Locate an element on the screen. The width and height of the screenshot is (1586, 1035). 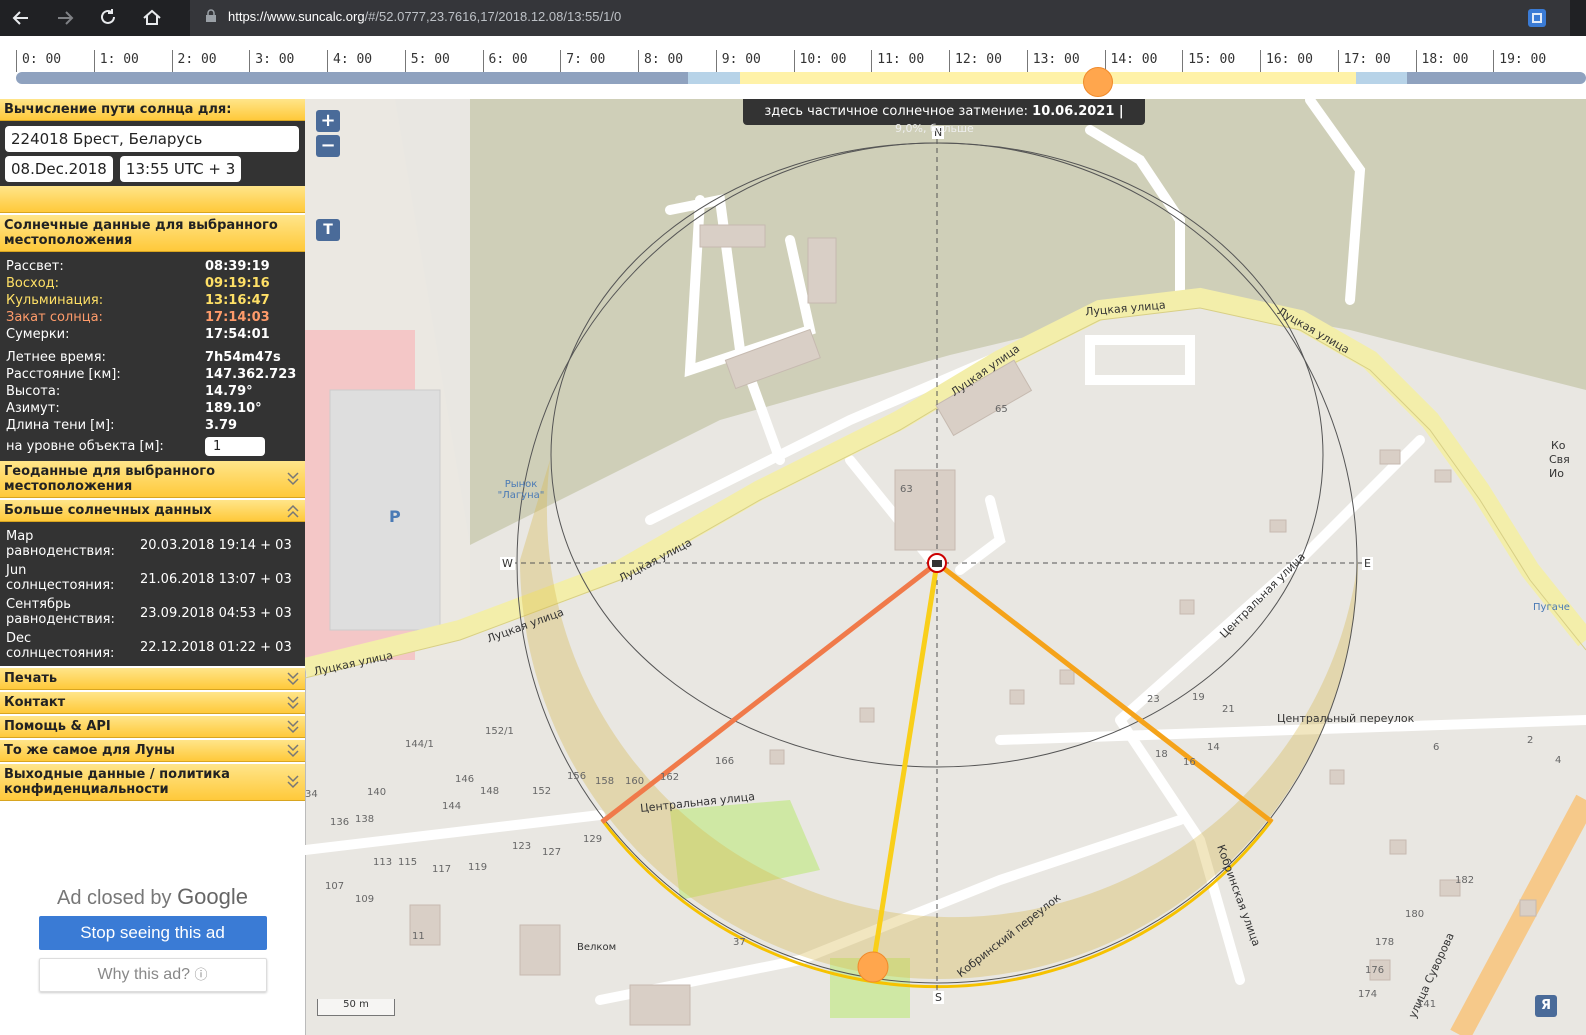
house-number: 127 is located at coordinates (552, 852).